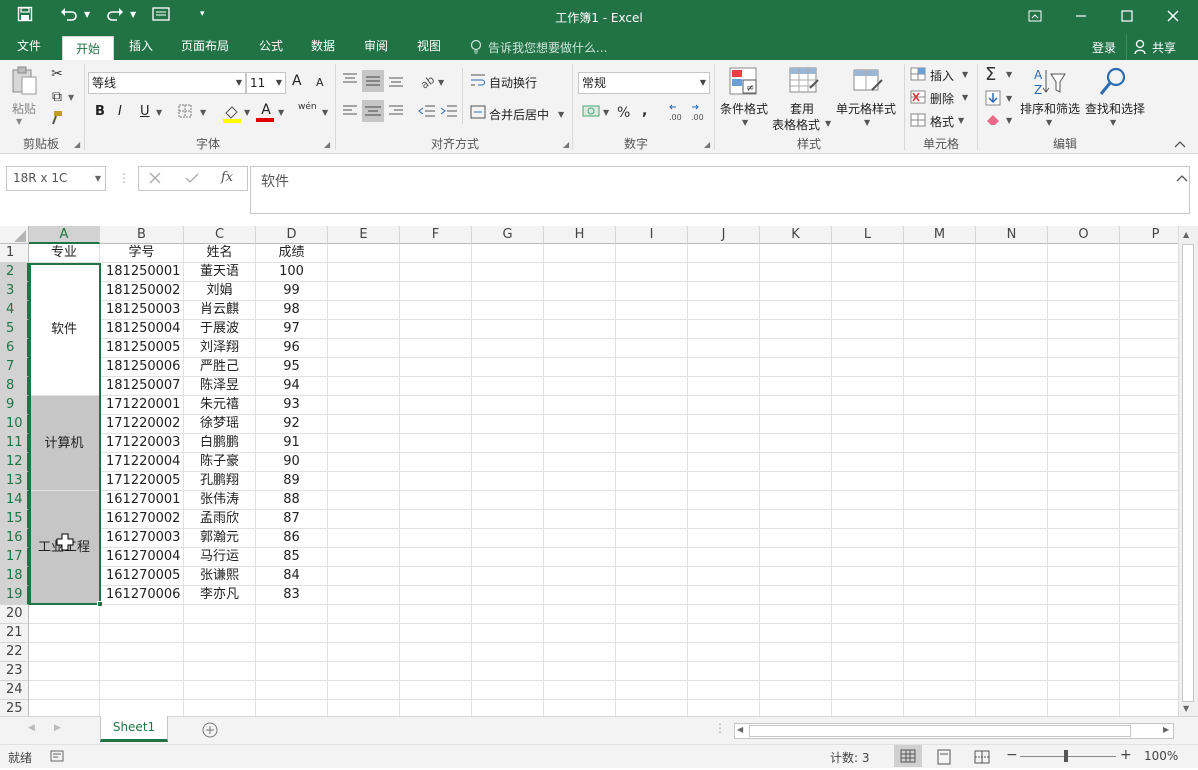  What do you see at coordinates (1149, 235) in the screenshot?
I see `column-header-p: P` at bounding box center [1149, 235].